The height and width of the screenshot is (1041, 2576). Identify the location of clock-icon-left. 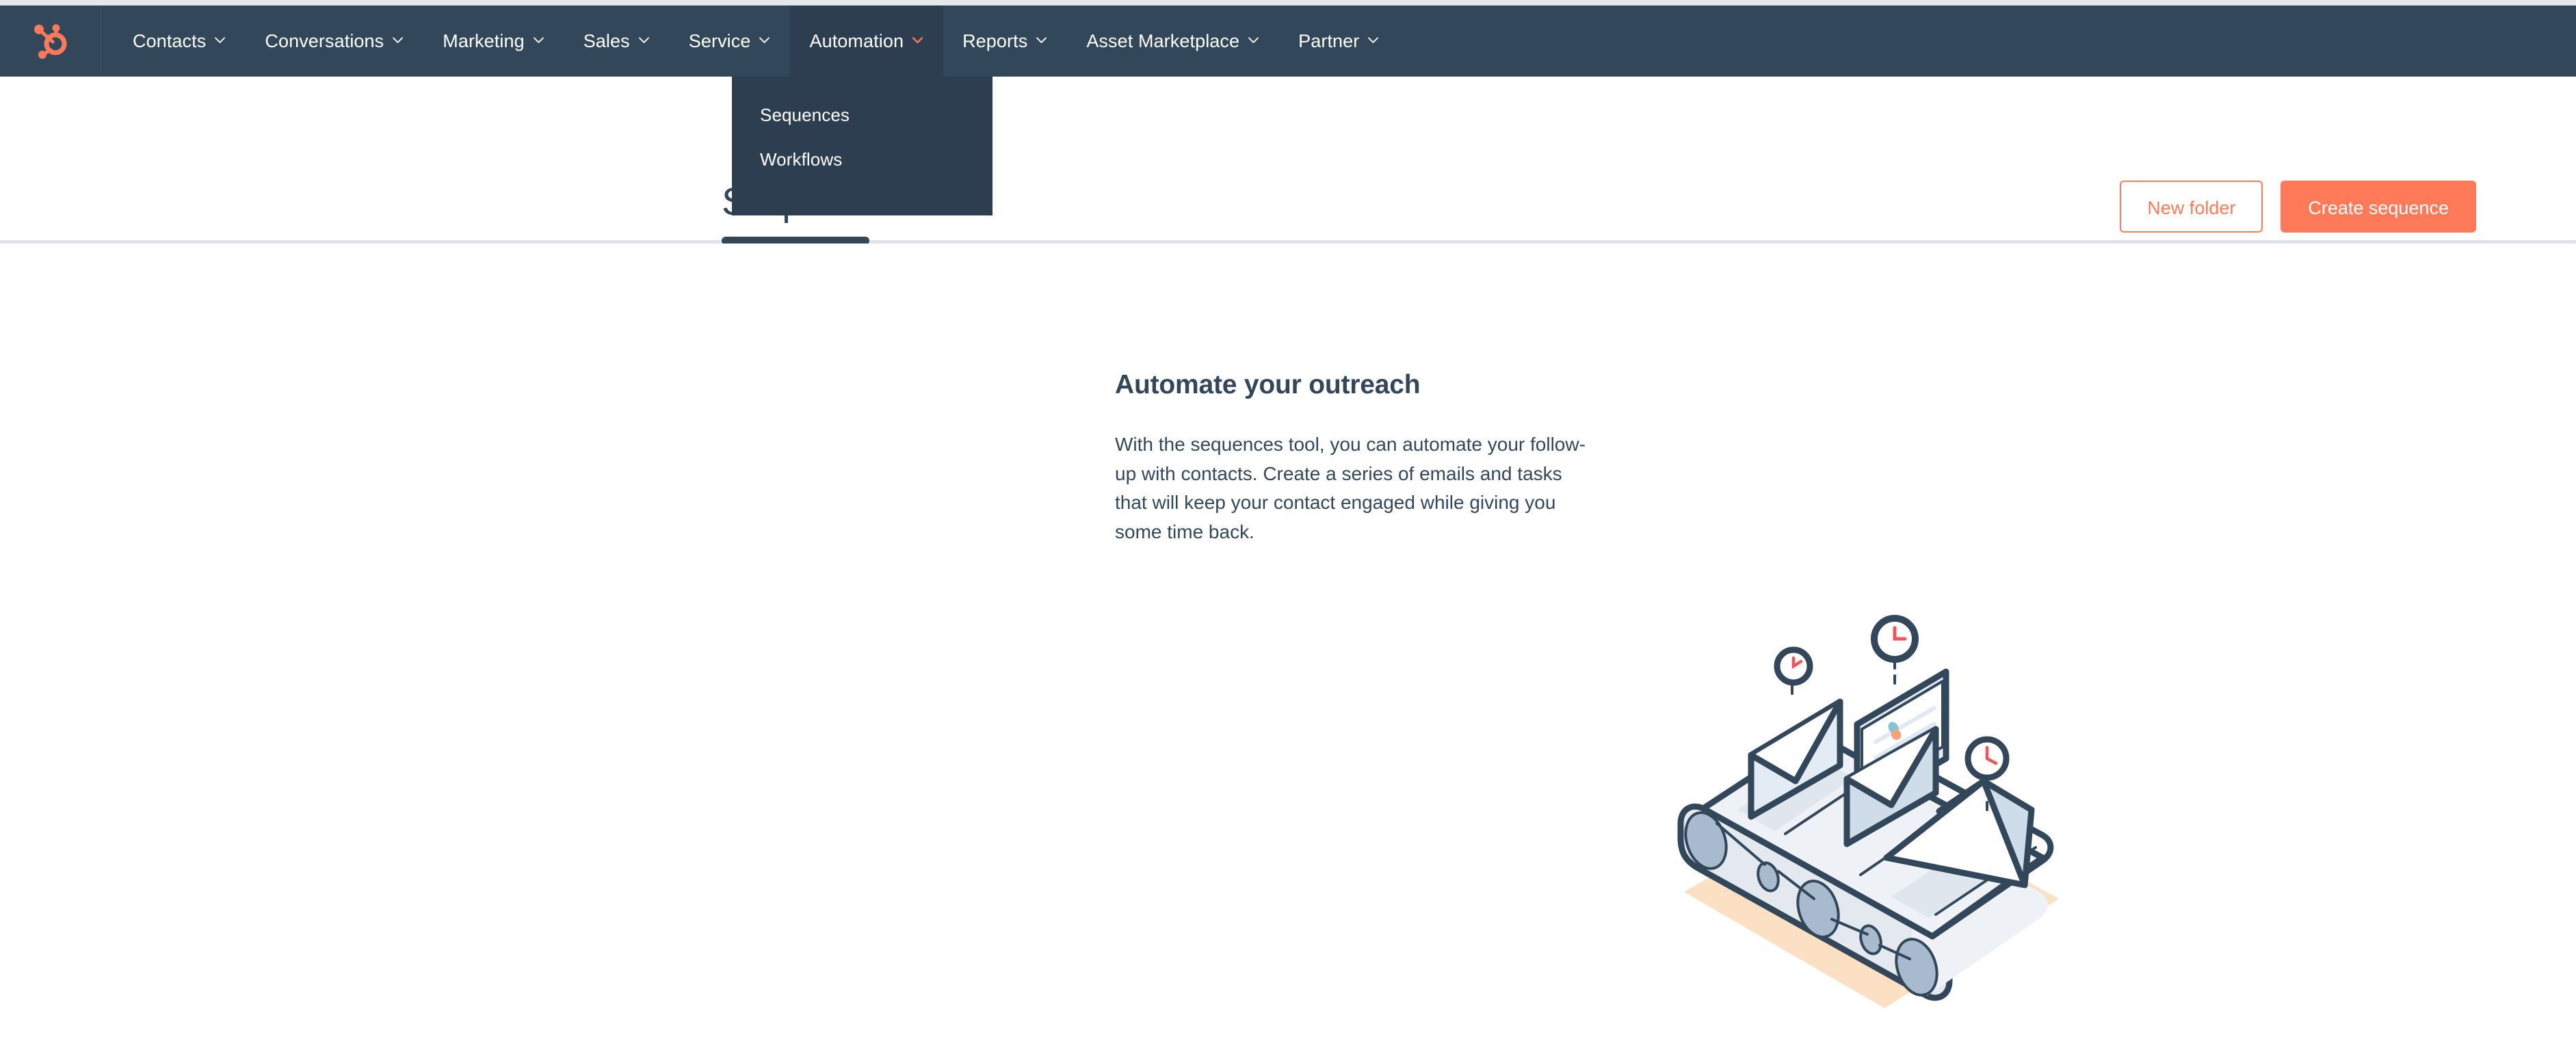
(1793, 670).